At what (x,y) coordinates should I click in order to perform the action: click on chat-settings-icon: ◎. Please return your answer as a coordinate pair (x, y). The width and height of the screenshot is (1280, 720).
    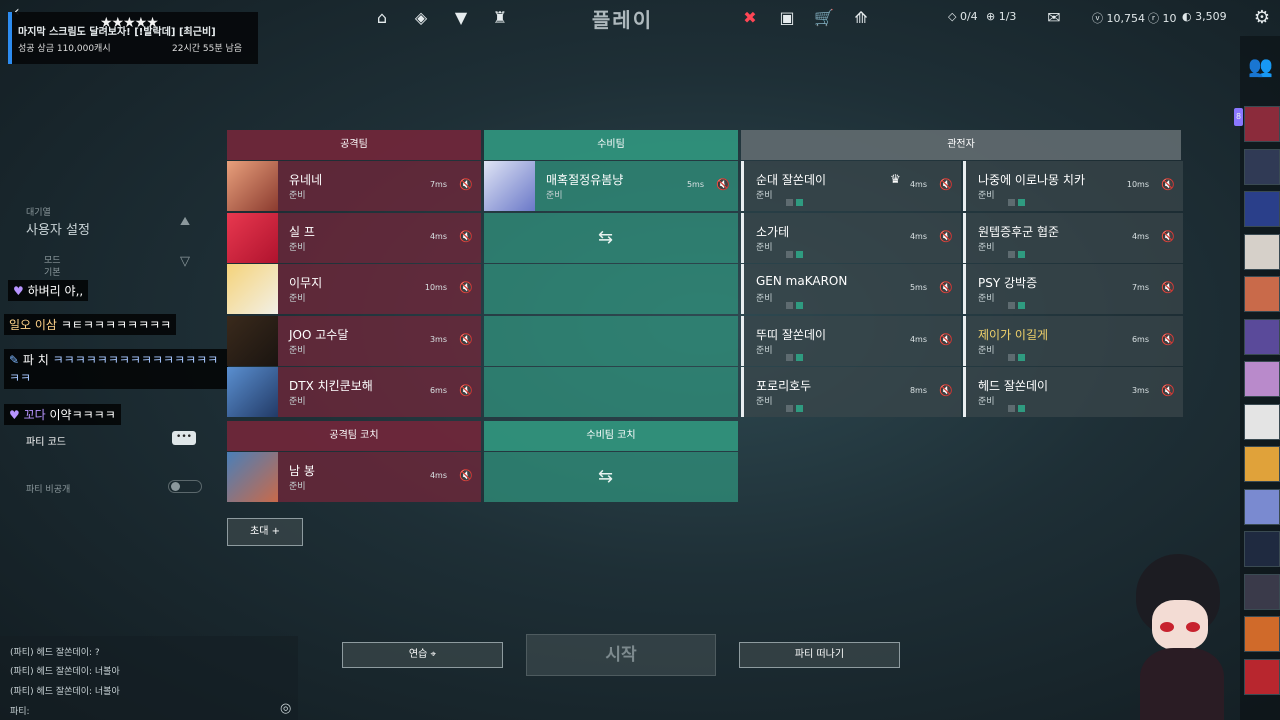
    Looking at the image, I should click on (285, 708).